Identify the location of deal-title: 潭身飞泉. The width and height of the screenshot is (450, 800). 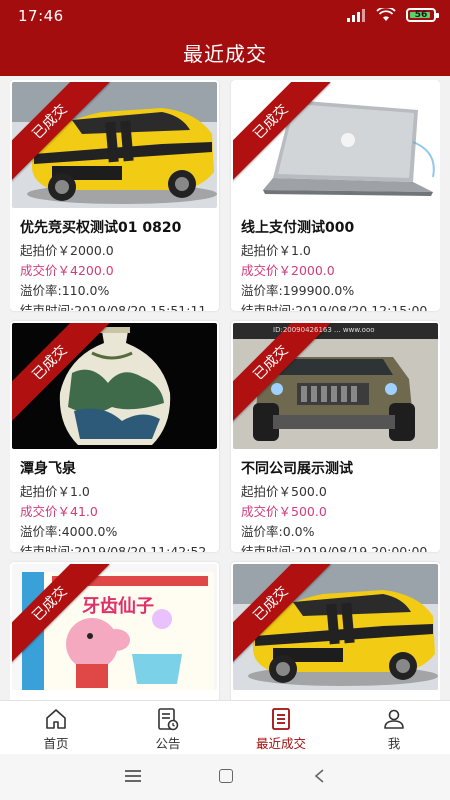
(48, 469).